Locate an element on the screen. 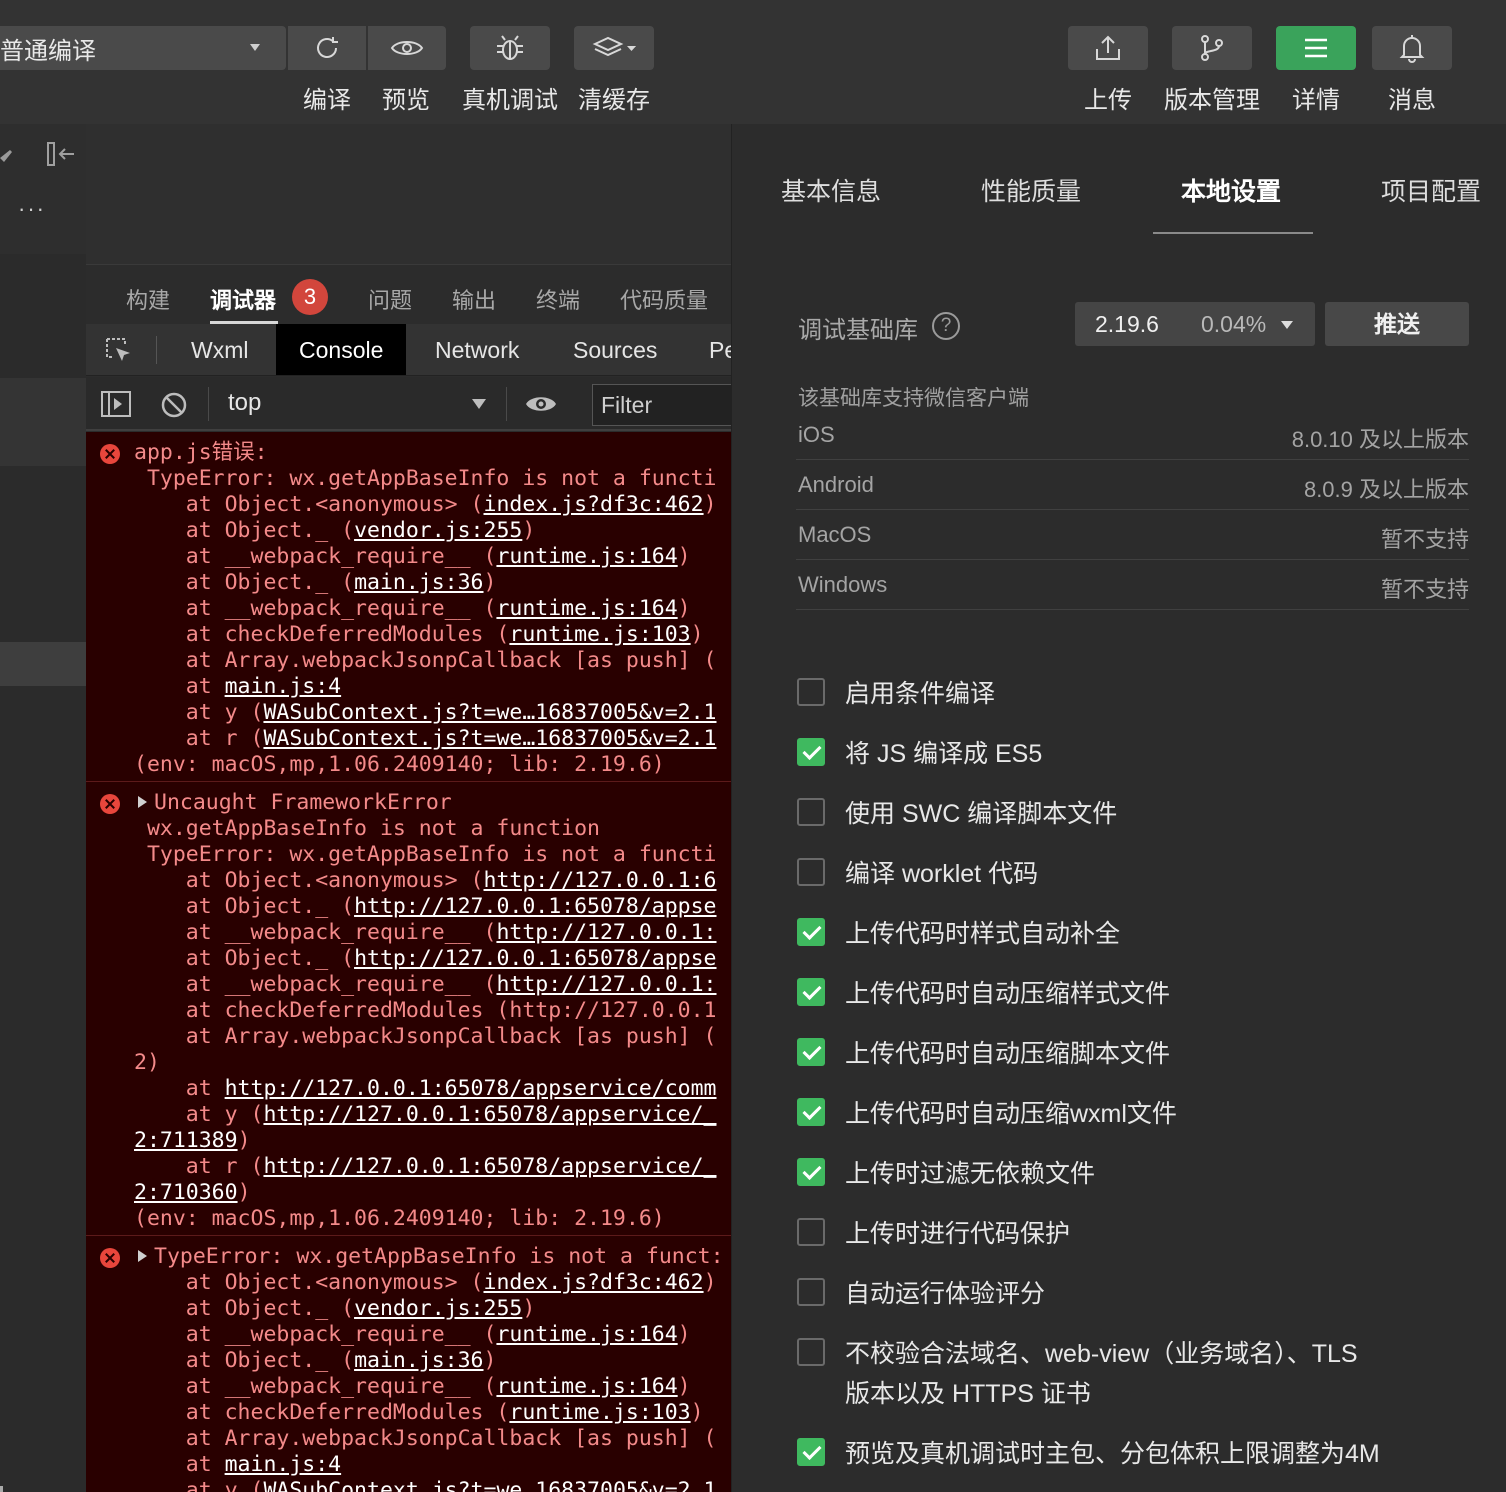 The height and width of the screenshot is (1492, 1506). tab-performance-quality: 性能质量 is located at coordinates (1031, 190).